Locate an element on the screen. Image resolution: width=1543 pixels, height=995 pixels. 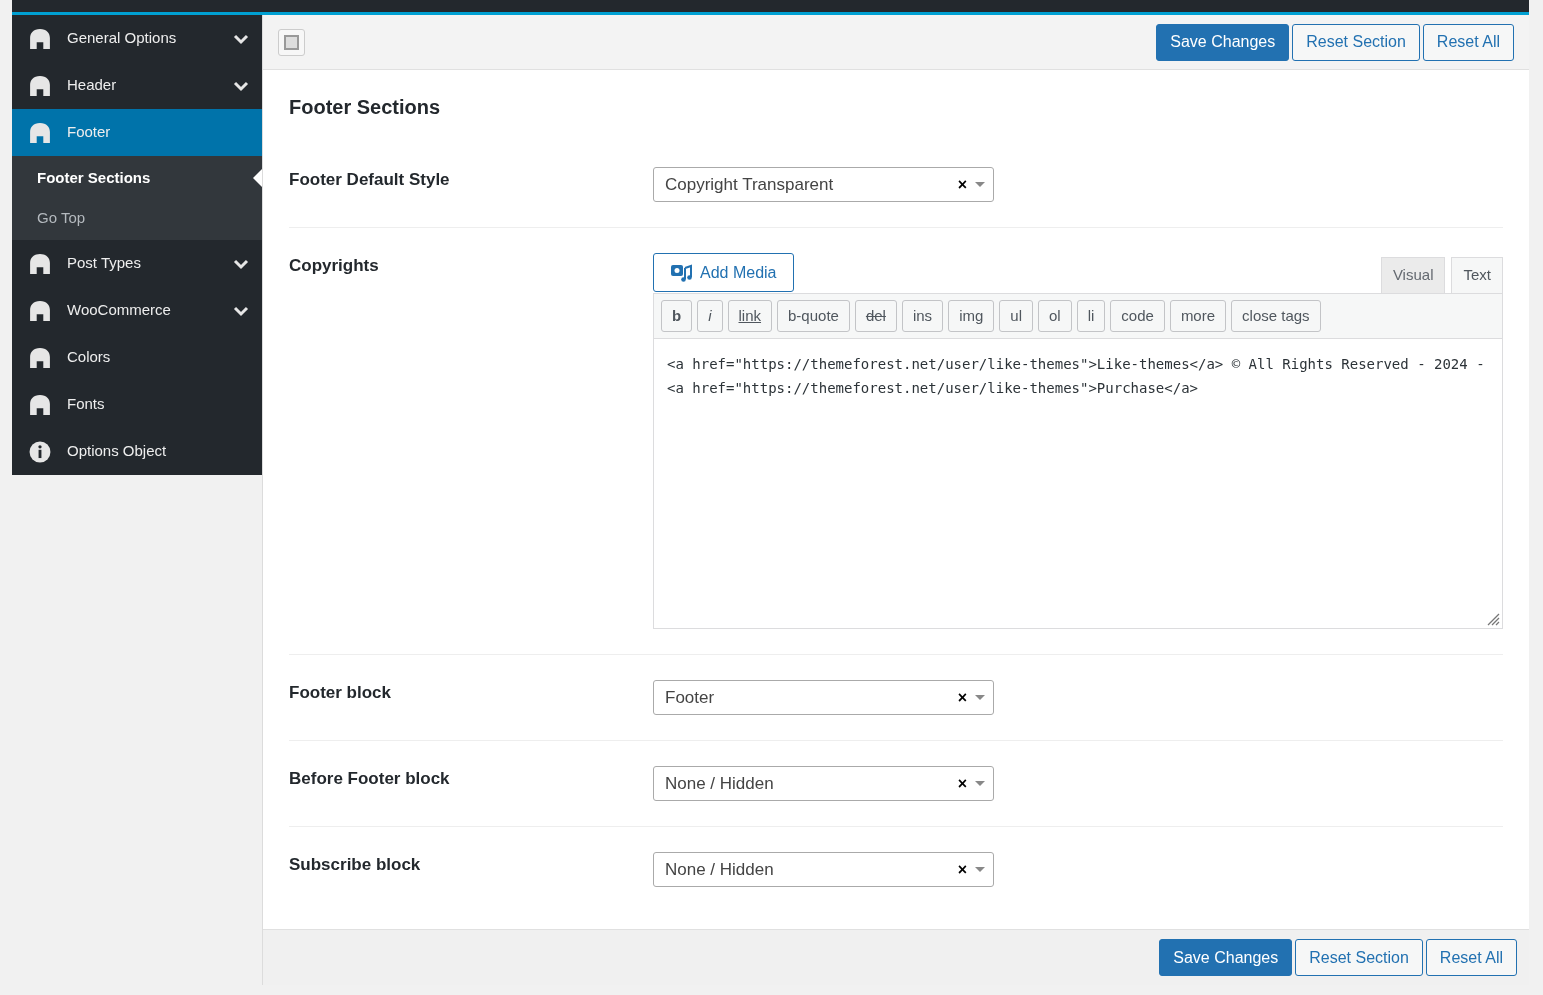
layout-toggle-icon is located at coordinates (291, 42).